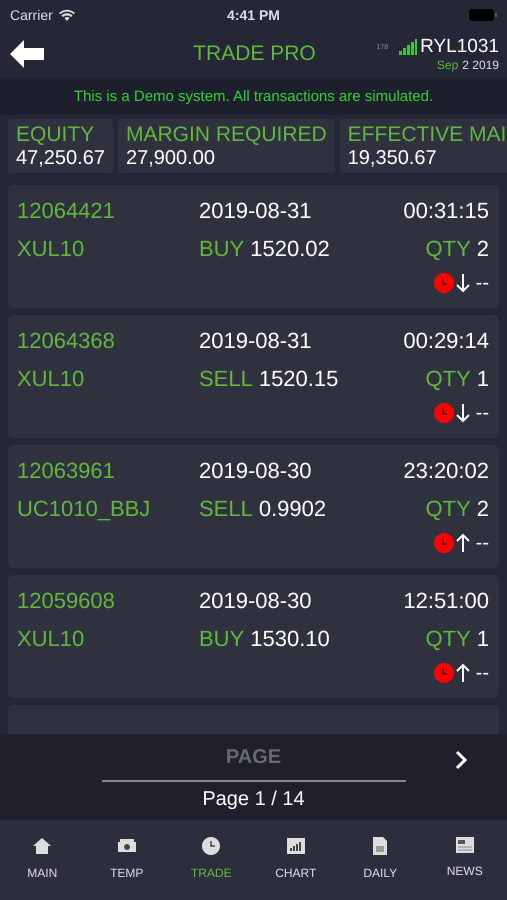 Image resolution: width=507 pixels, height=900 pixels. What do you see at coordinates (254, 758) in the screenshot?
I see `page-label: PAGE` at bounding box center [254, 758].